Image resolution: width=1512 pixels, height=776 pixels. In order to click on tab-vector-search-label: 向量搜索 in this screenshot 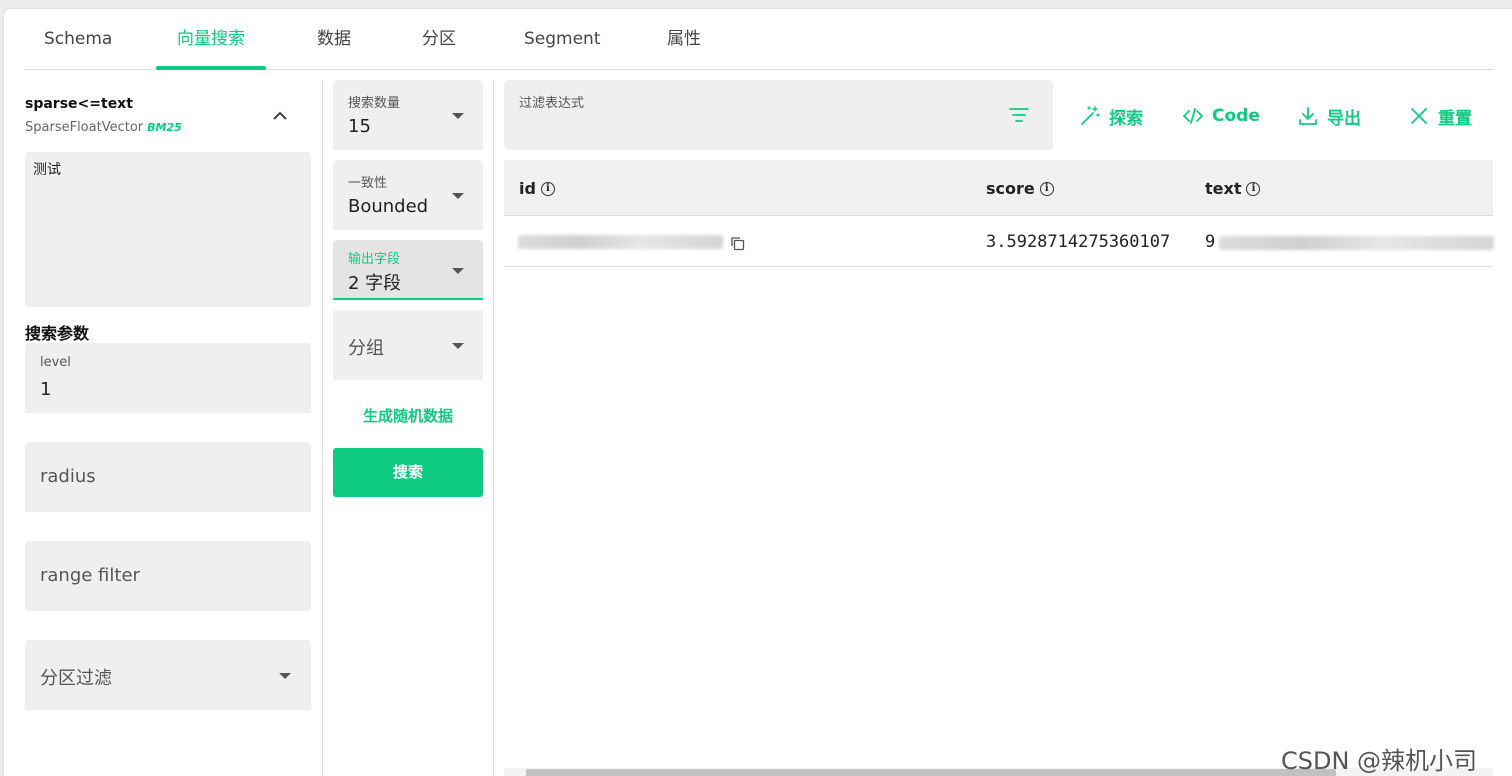, I will do `click(211, 39)`.